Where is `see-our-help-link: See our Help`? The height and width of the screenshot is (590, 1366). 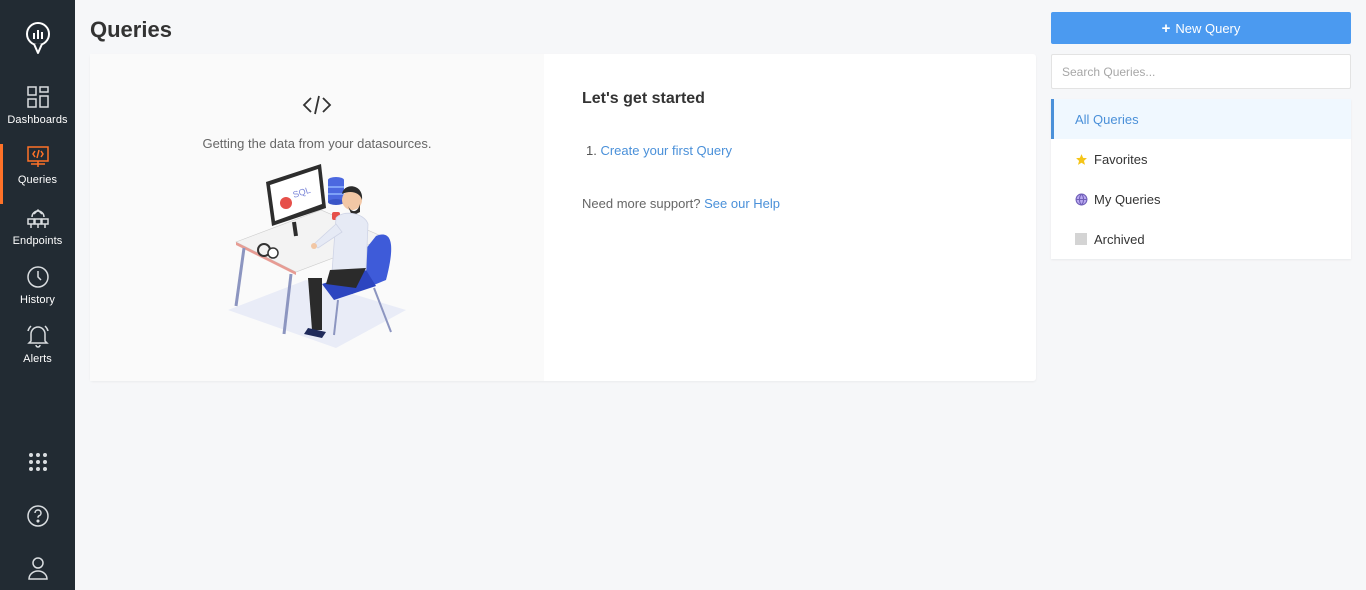 see-our-help-link: See our Help is located at coordinates (742, 203).